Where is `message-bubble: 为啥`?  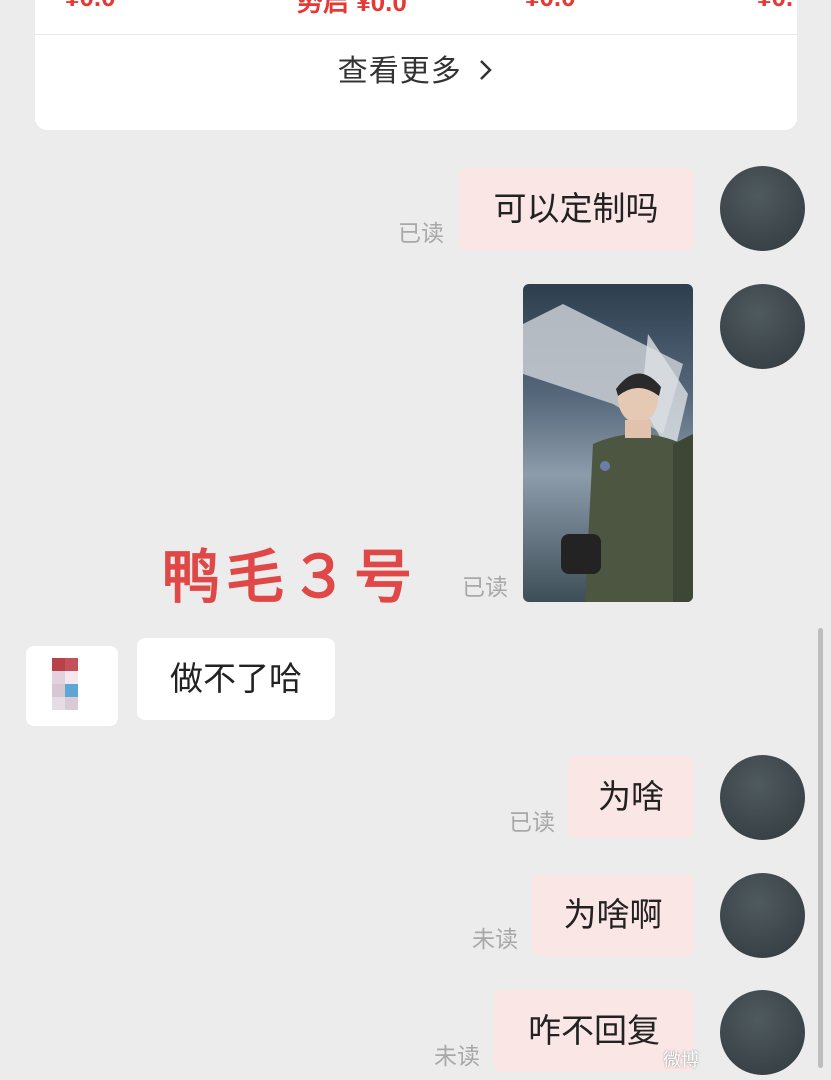
message-bubble: 为啥 is located at coordinates (631, 797).